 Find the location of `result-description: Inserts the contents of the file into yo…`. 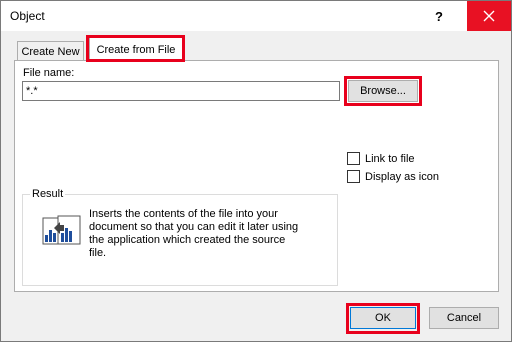

result-description: Inserts the contents of the file into yo… is located at coordinates (209, 234).